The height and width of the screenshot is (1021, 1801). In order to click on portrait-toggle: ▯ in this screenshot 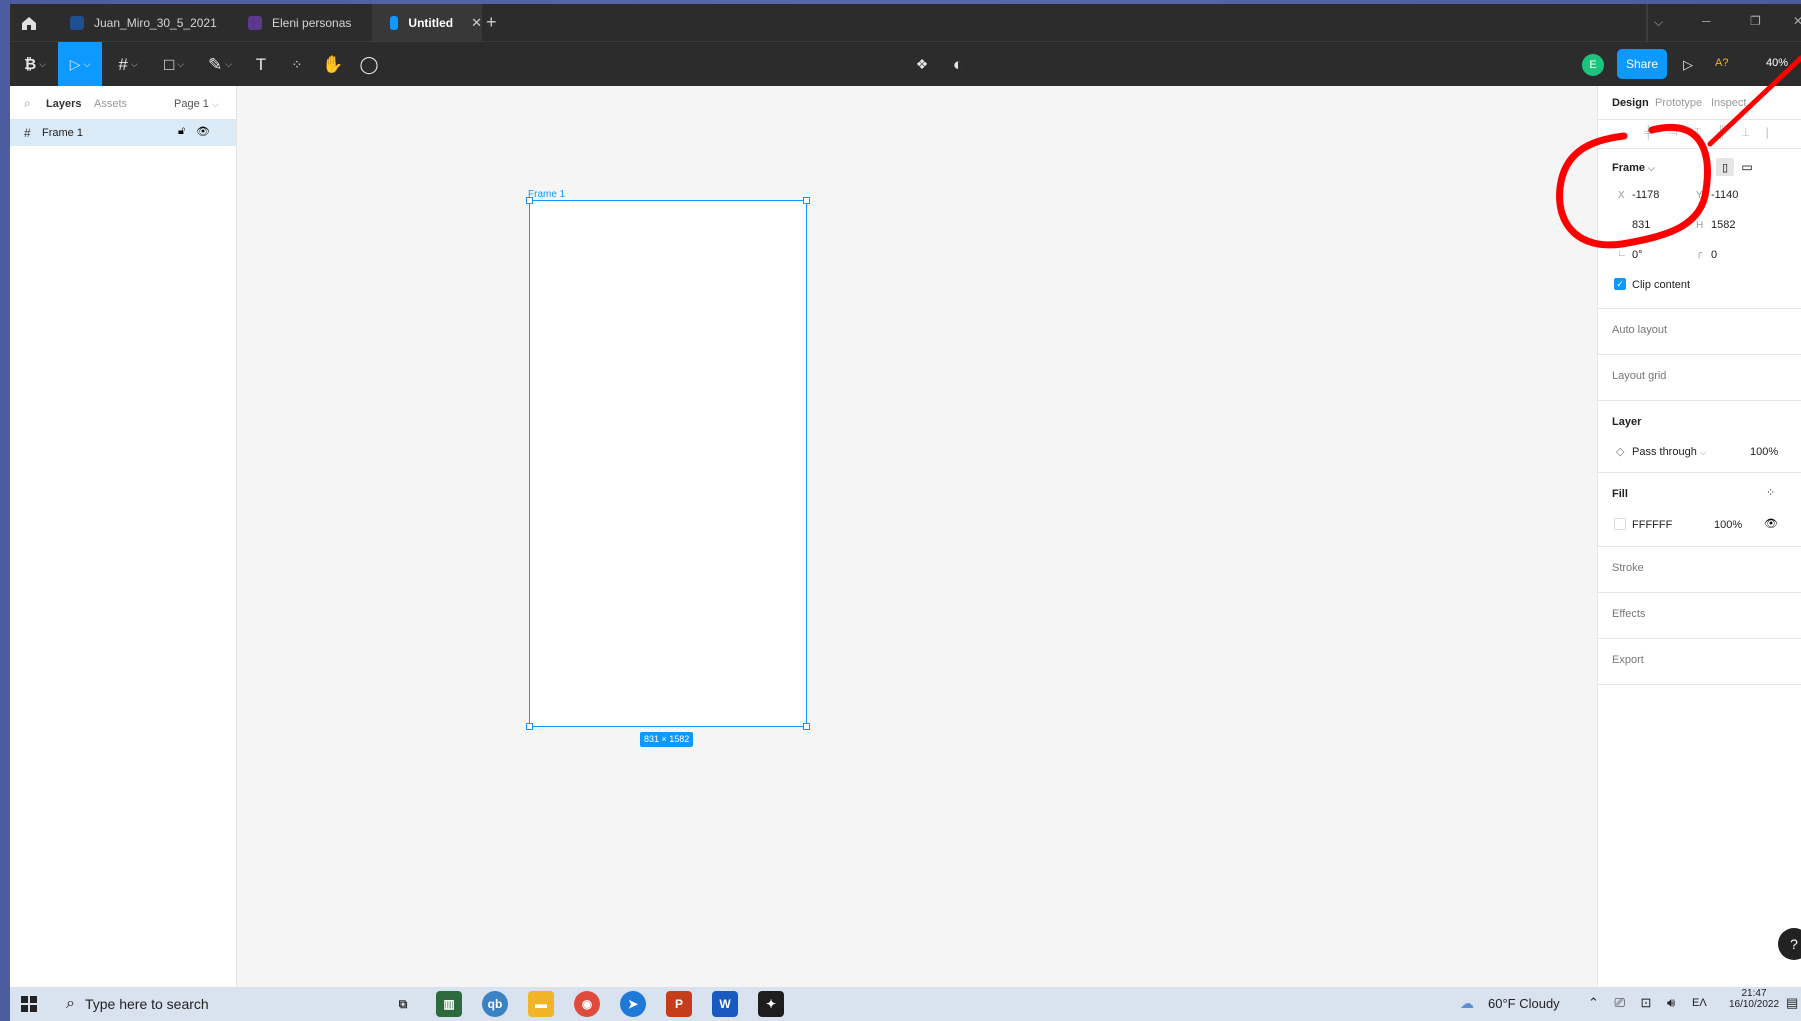, I will do `click(1725, 167)`.